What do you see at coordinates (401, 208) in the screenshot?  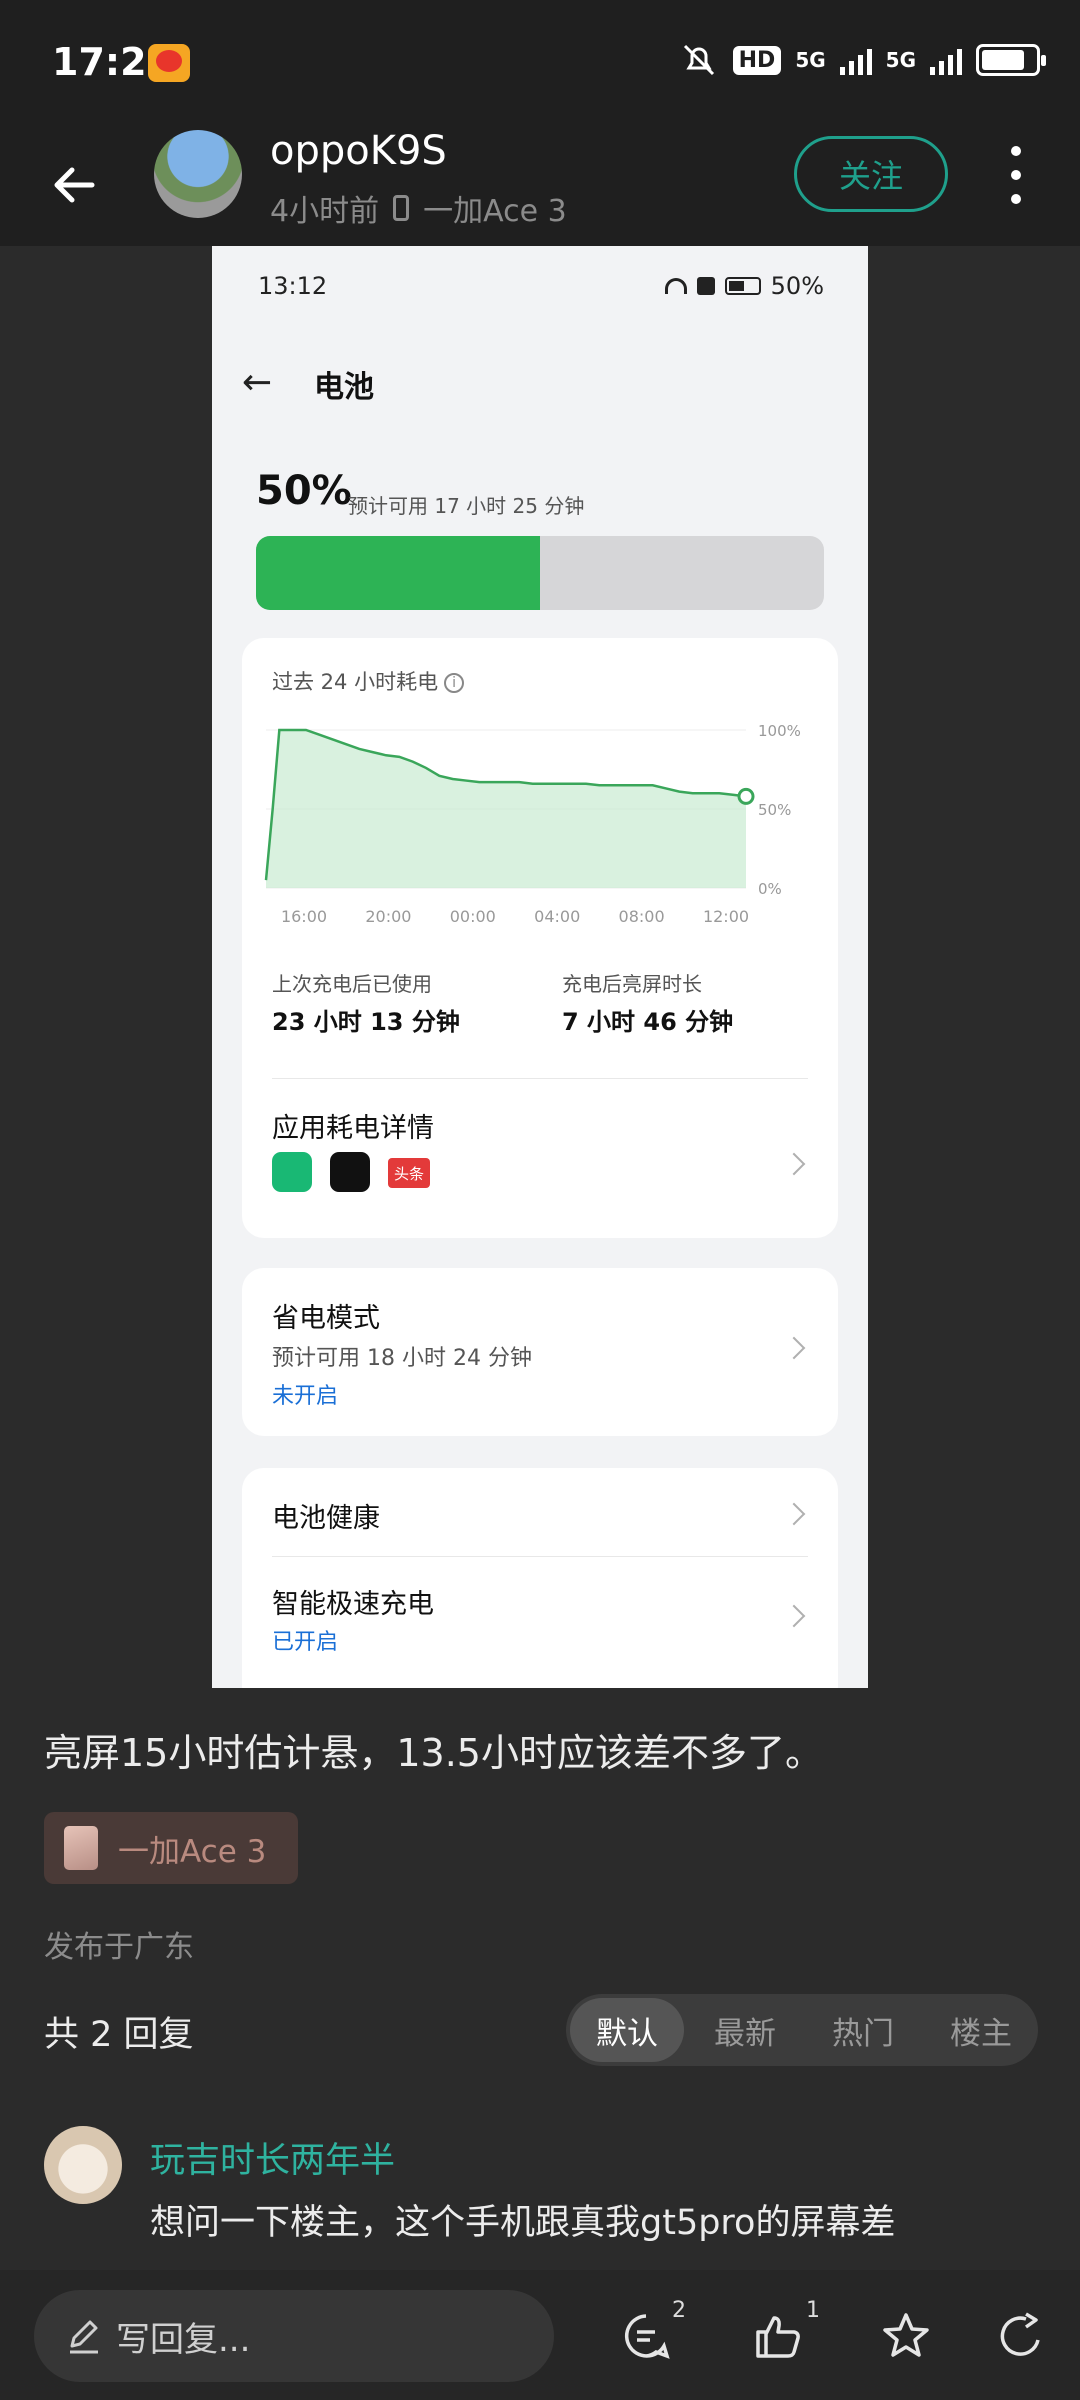 I see `phone-icon` at bounding box center [401, 208].